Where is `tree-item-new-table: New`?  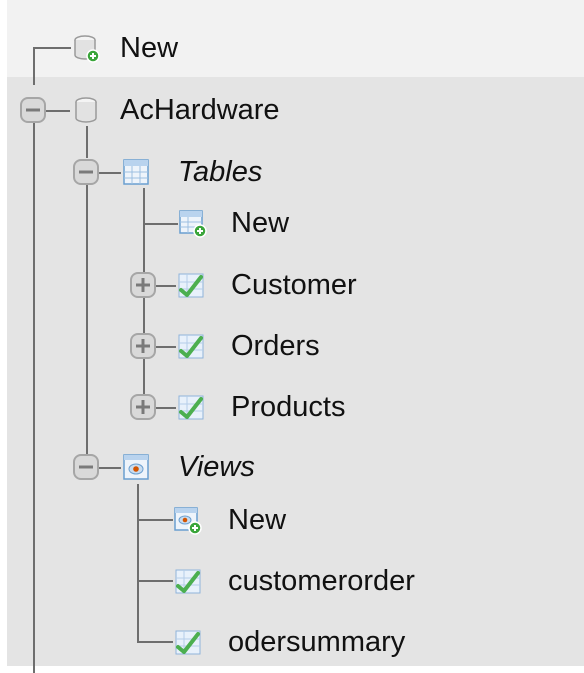
tree-item-new-table: New is located at coordinates (260, 223).